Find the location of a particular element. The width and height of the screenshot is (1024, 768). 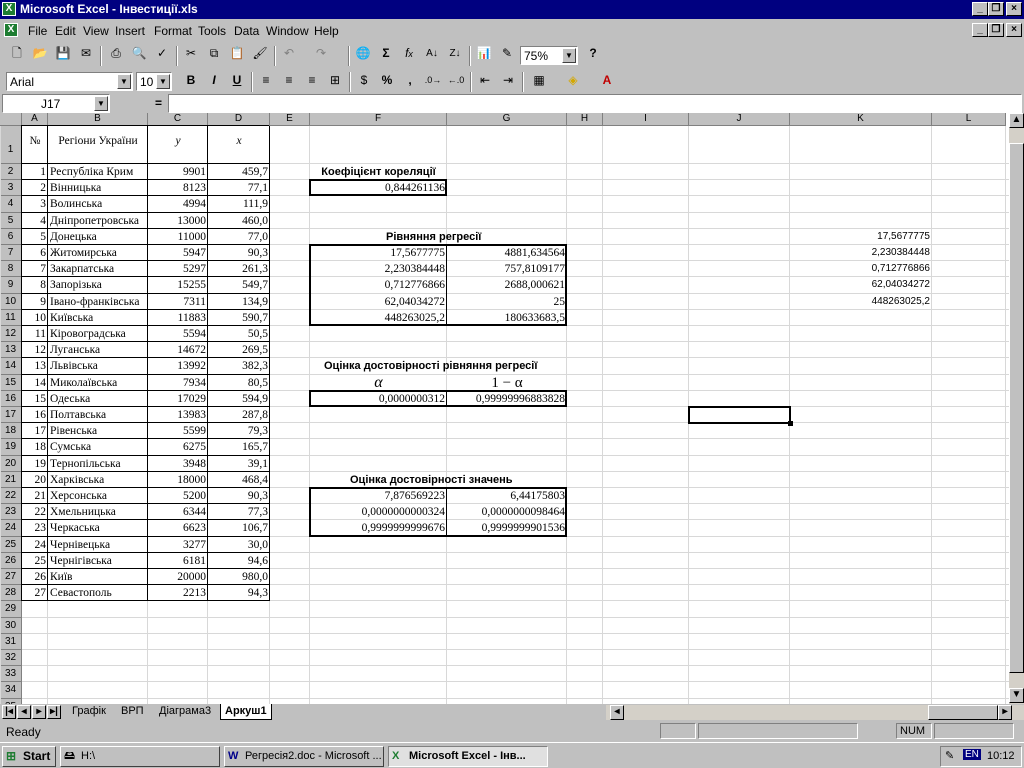

autosum-icon: Σ is located at coordinates (386, 54).